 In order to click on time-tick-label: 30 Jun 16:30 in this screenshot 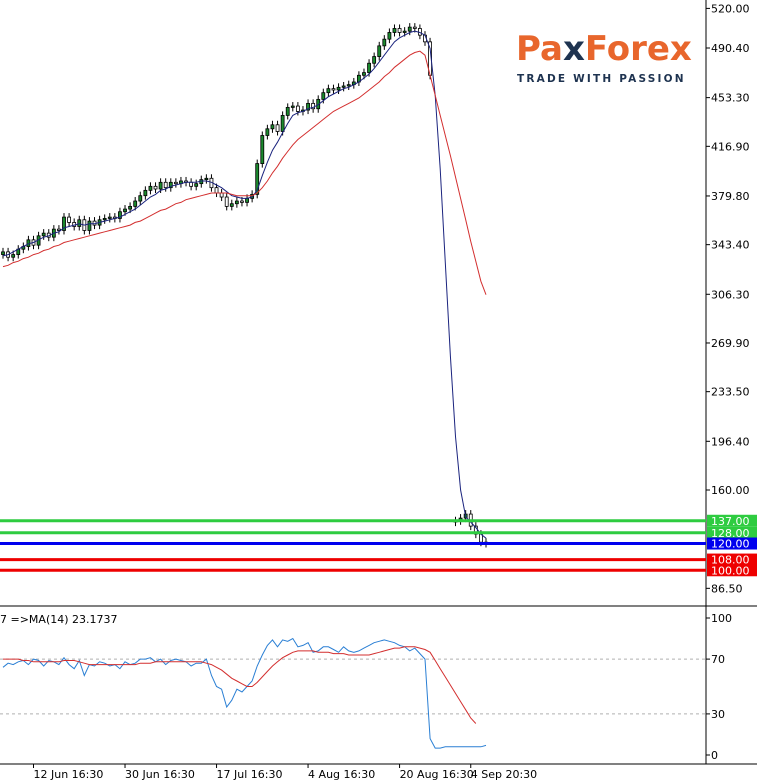, I will do `click(160, 774)`.